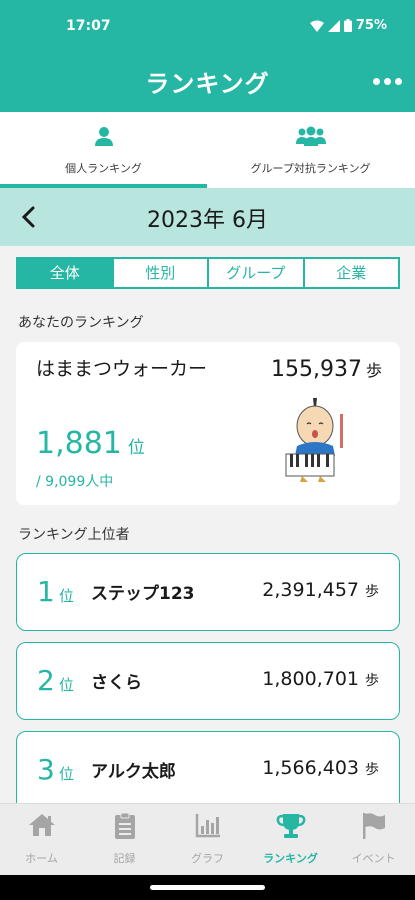 The image size is (415, 900). Describe the element at coordinates (373, 826) in the screenshot. I see `flag-icon` at that location.